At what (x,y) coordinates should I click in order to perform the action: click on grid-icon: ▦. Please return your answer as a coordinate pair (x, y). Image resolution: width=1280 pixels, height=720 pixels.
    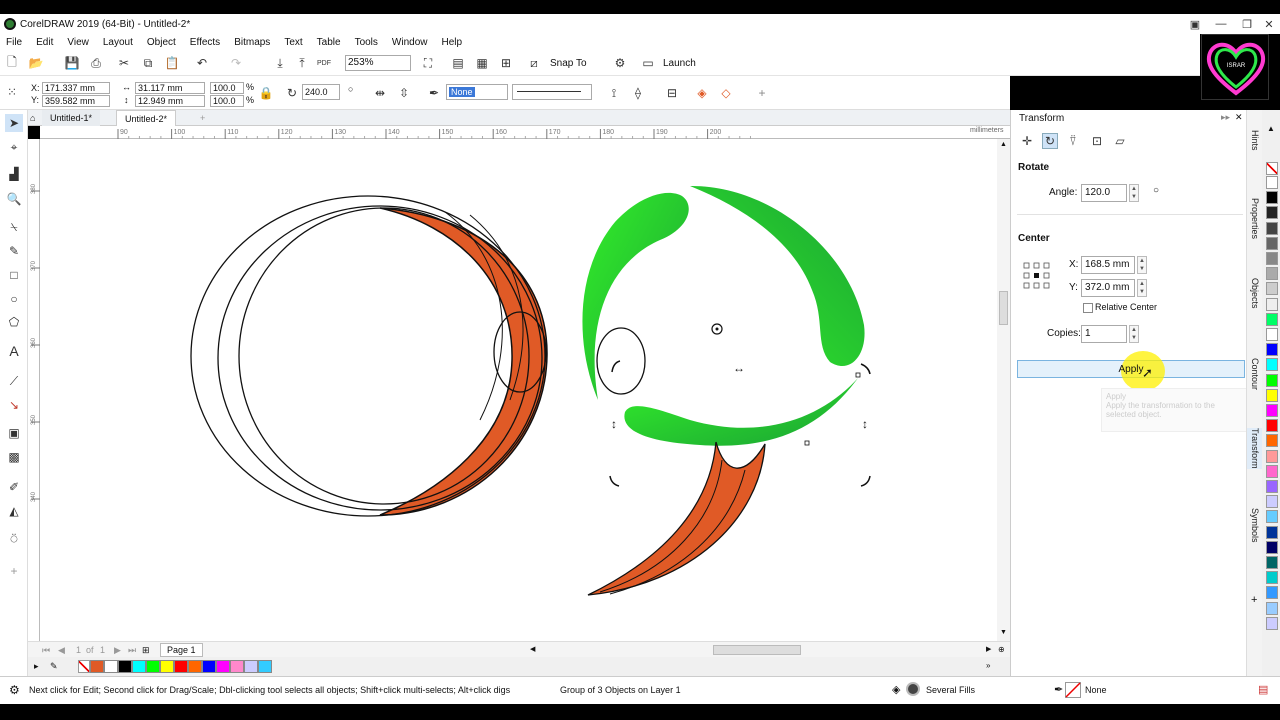
    Looking at the image, I should click on (482, 63).